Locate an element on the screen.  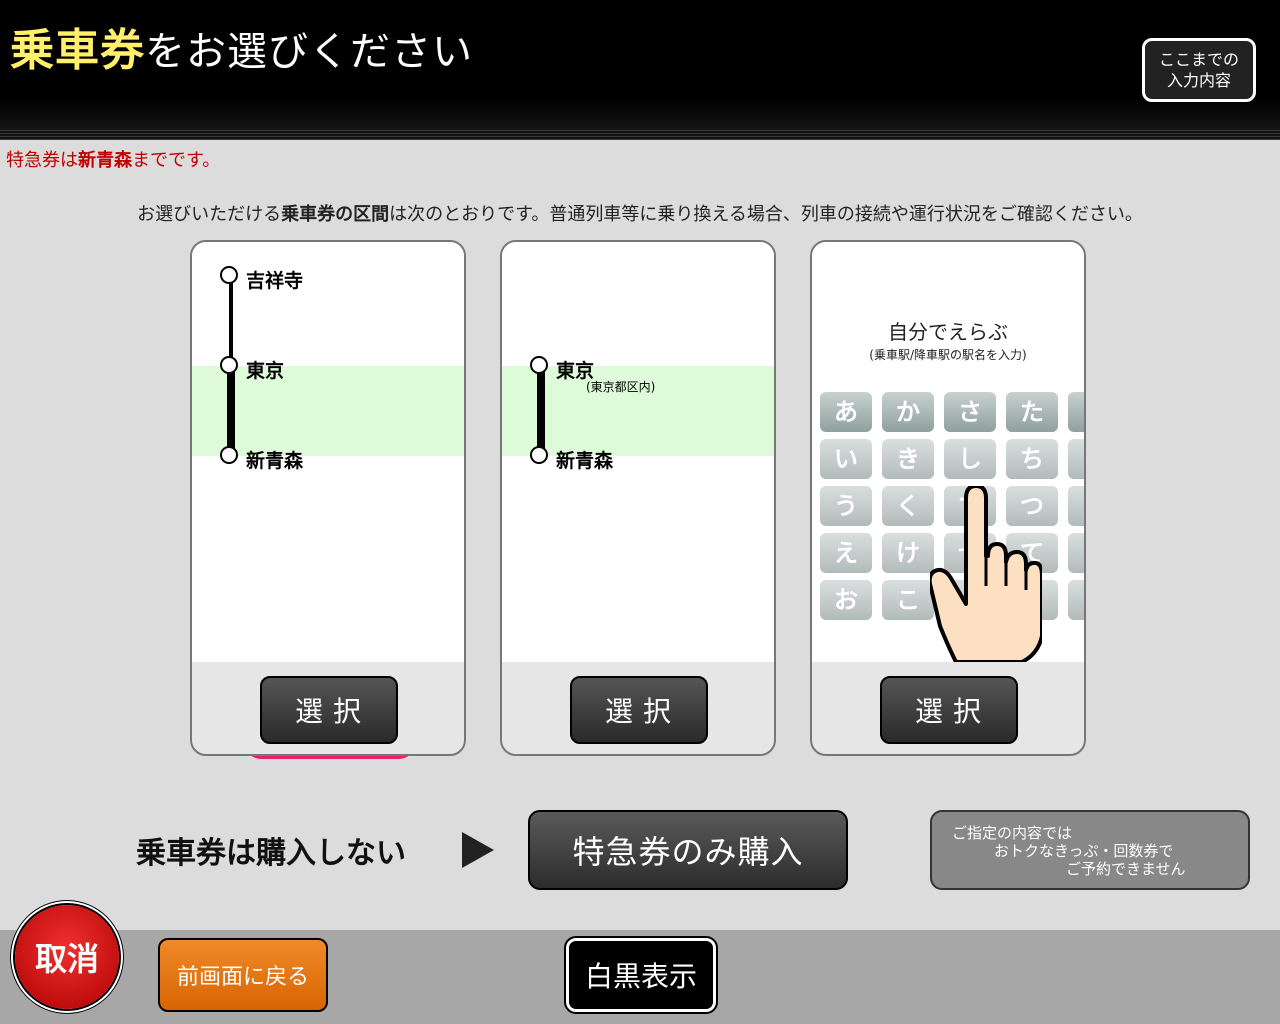
kana-key: さ is located at coordinates (970, 412).